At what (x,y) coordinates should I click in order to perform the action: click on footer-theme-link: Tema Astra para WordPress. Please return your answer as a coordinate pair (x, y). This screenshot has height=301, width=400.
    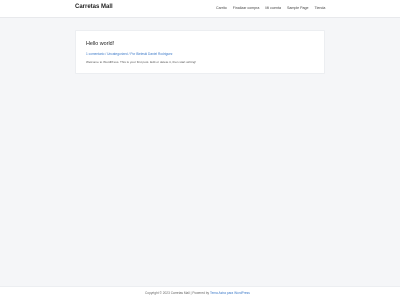
    Looking at the image, I should click on (230, 293).